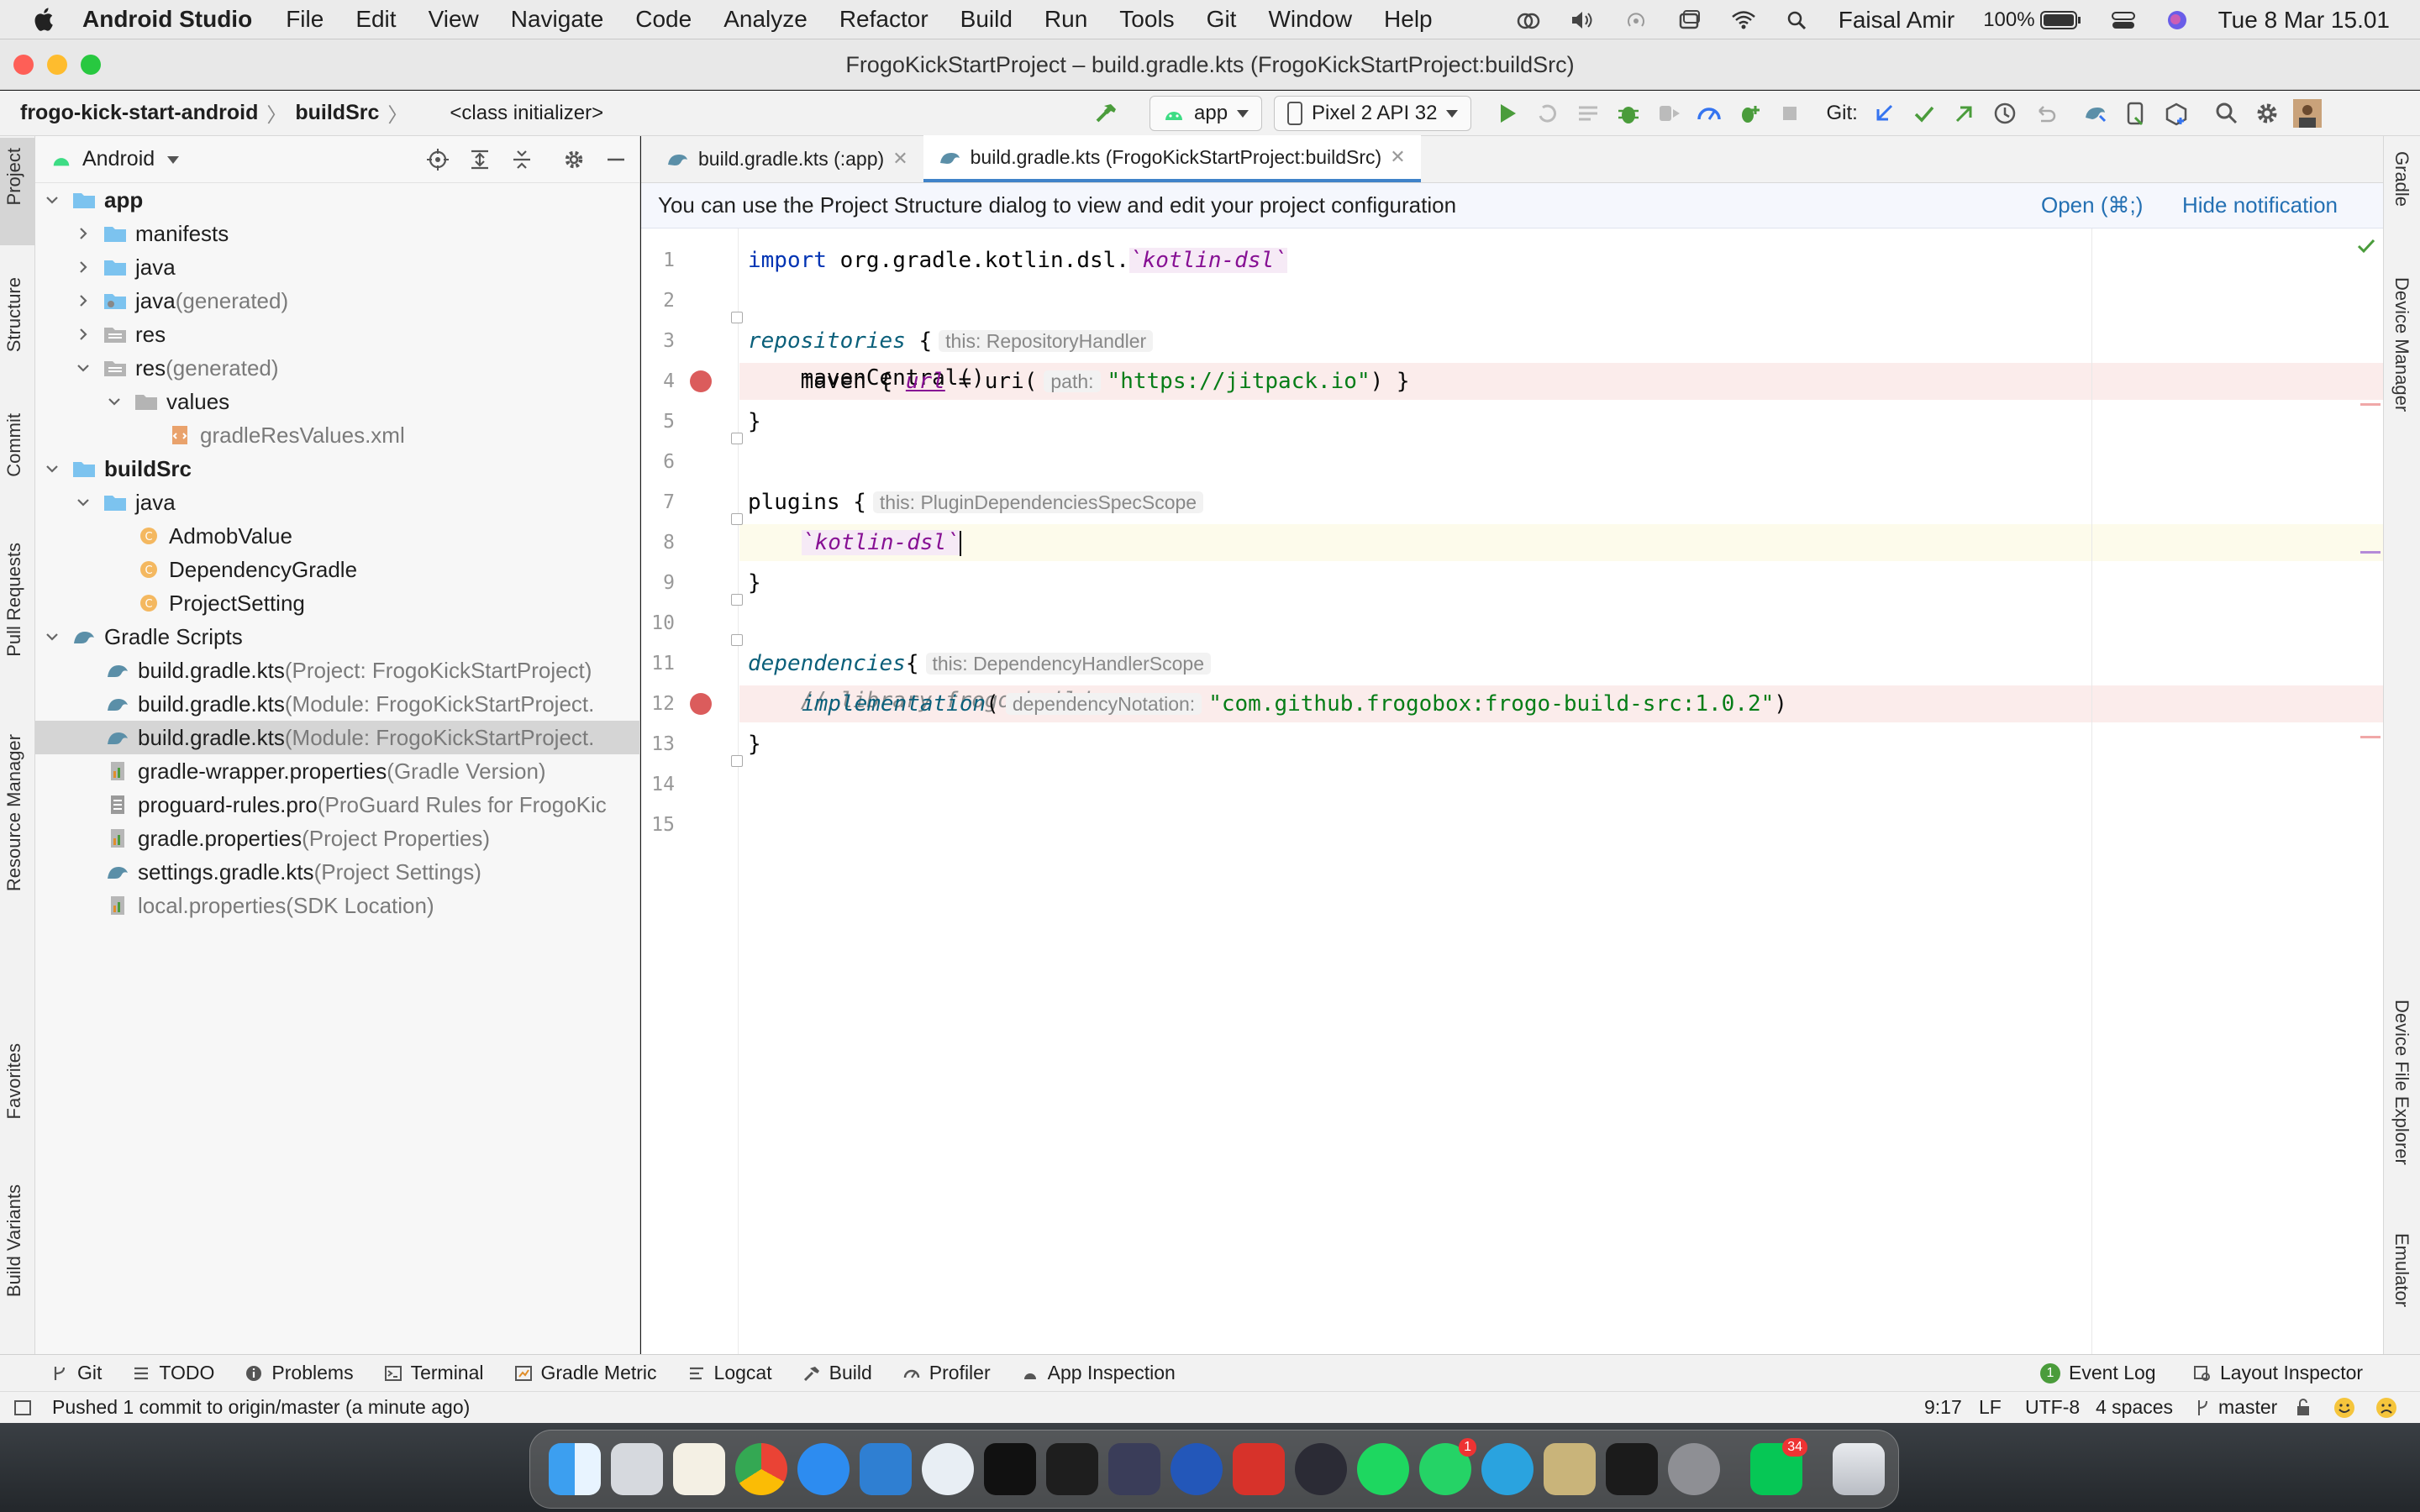 Image resolution: width=2420 pixels, height=1512 pixels. Describe the element at coordinates (824, 1469) in the screenshot. I see `safari-icon` at that location.